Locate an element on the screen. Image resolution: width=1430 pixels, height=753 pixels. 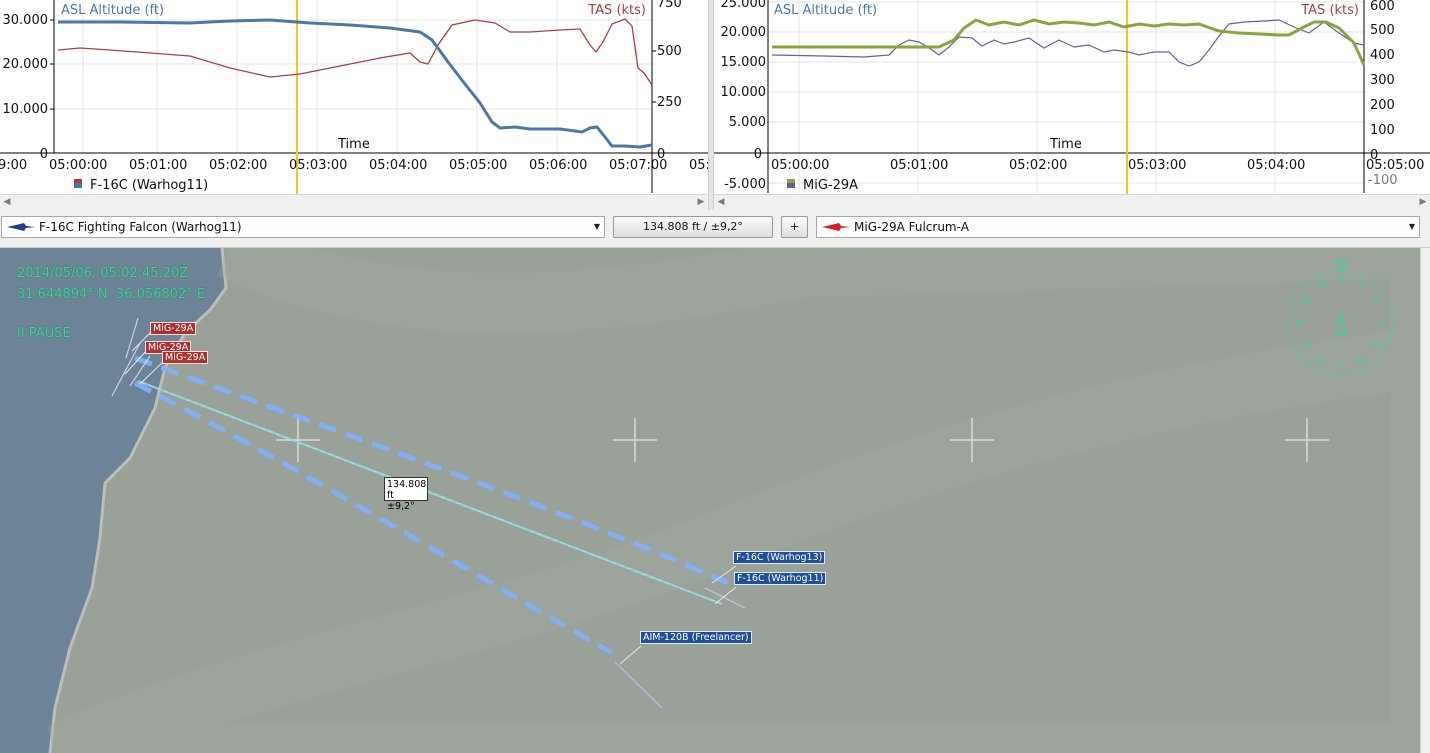
add-pair-button: + is located at coordinates (794, 227).